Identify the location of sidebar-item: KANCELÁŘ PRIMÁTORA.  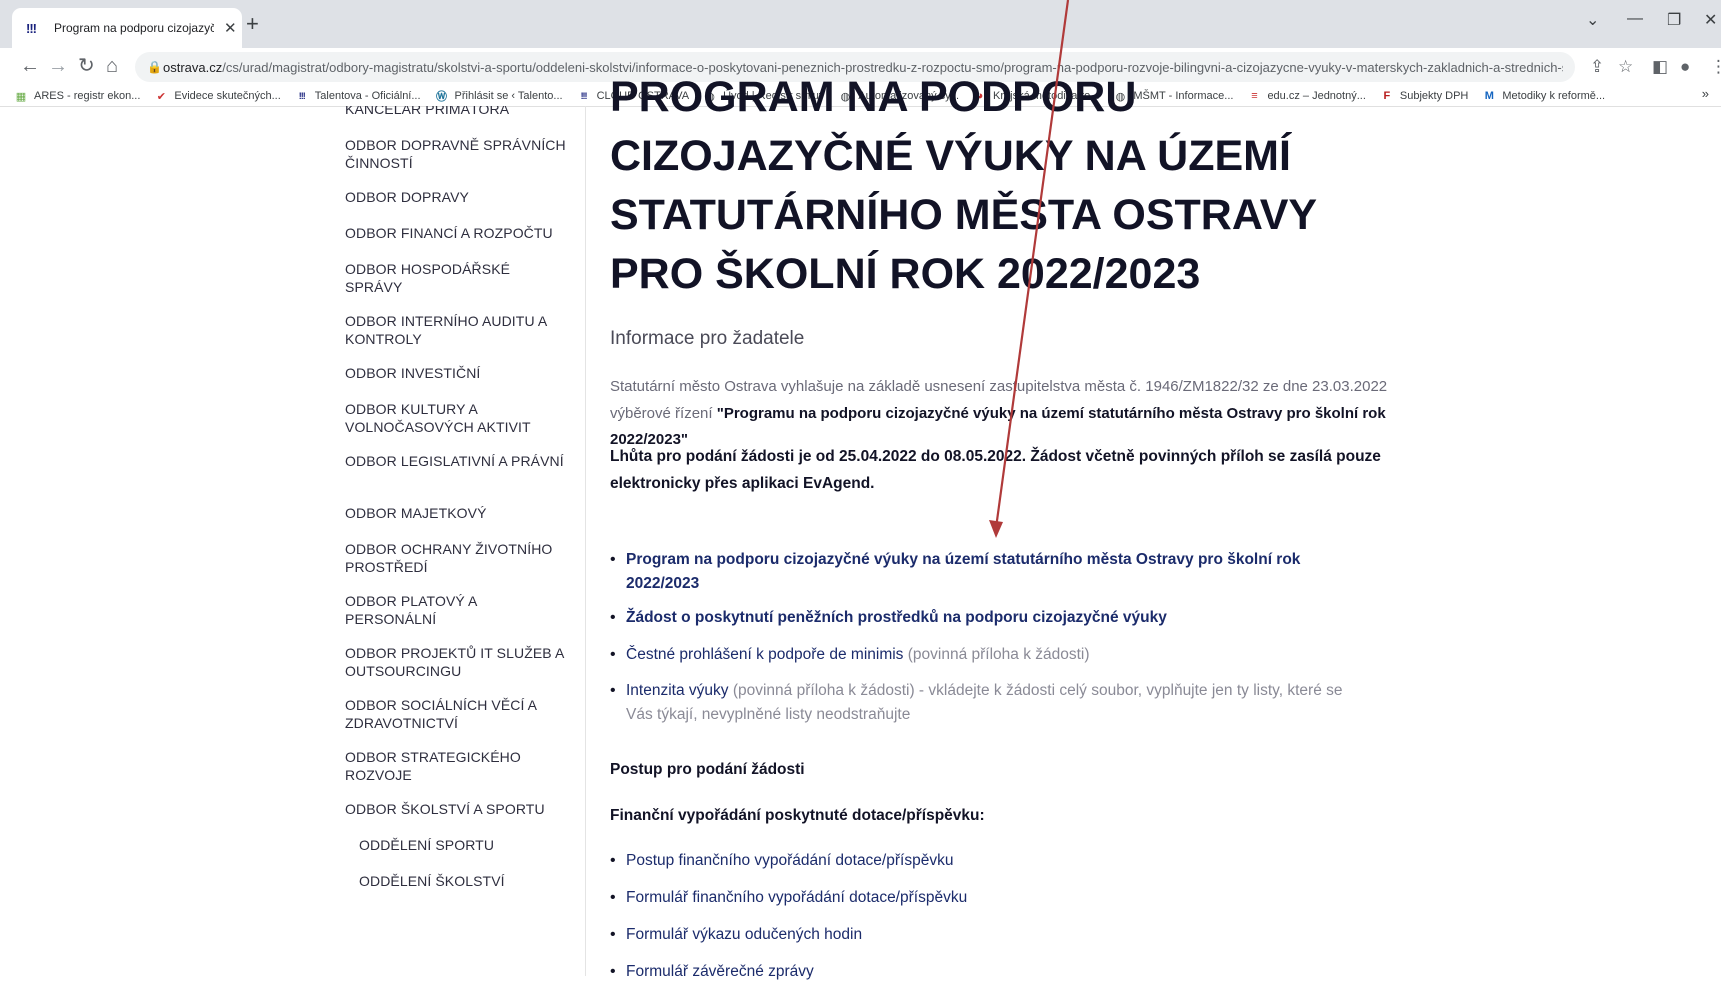
(457, 112).